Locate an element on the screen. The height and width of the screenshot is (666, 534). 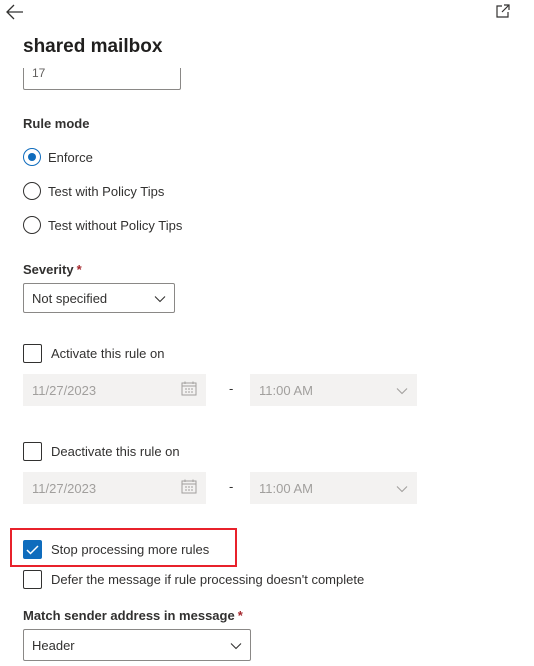
deactivate-rule-checkbox-row: Deactivate this rule on is located at coordinates (101, 451).